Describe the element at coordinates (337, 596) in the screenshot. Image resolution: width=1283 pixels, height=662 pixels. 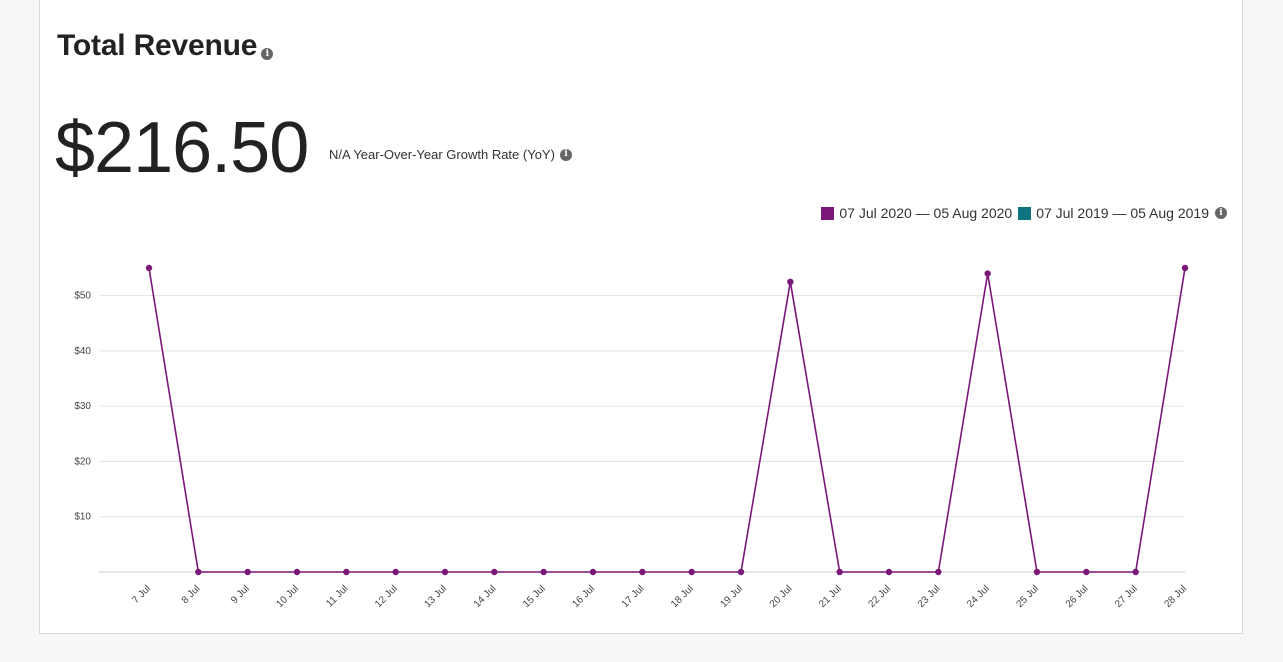
I see `x-tick-label: 11 Jul` at that location.